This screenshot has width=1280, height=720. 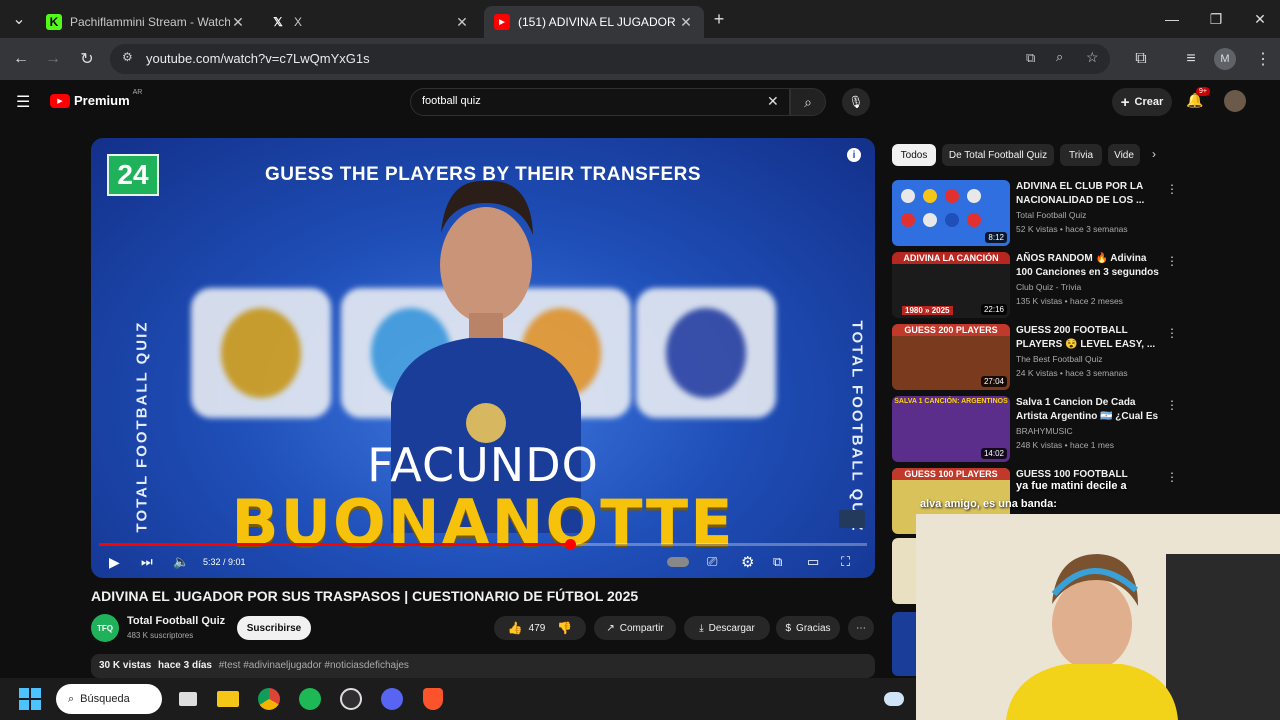 What do you see at coordinates (951, 213) in the screenshot?
I see `video-thumbnail: 8:12` at bounding box center [951, 213].